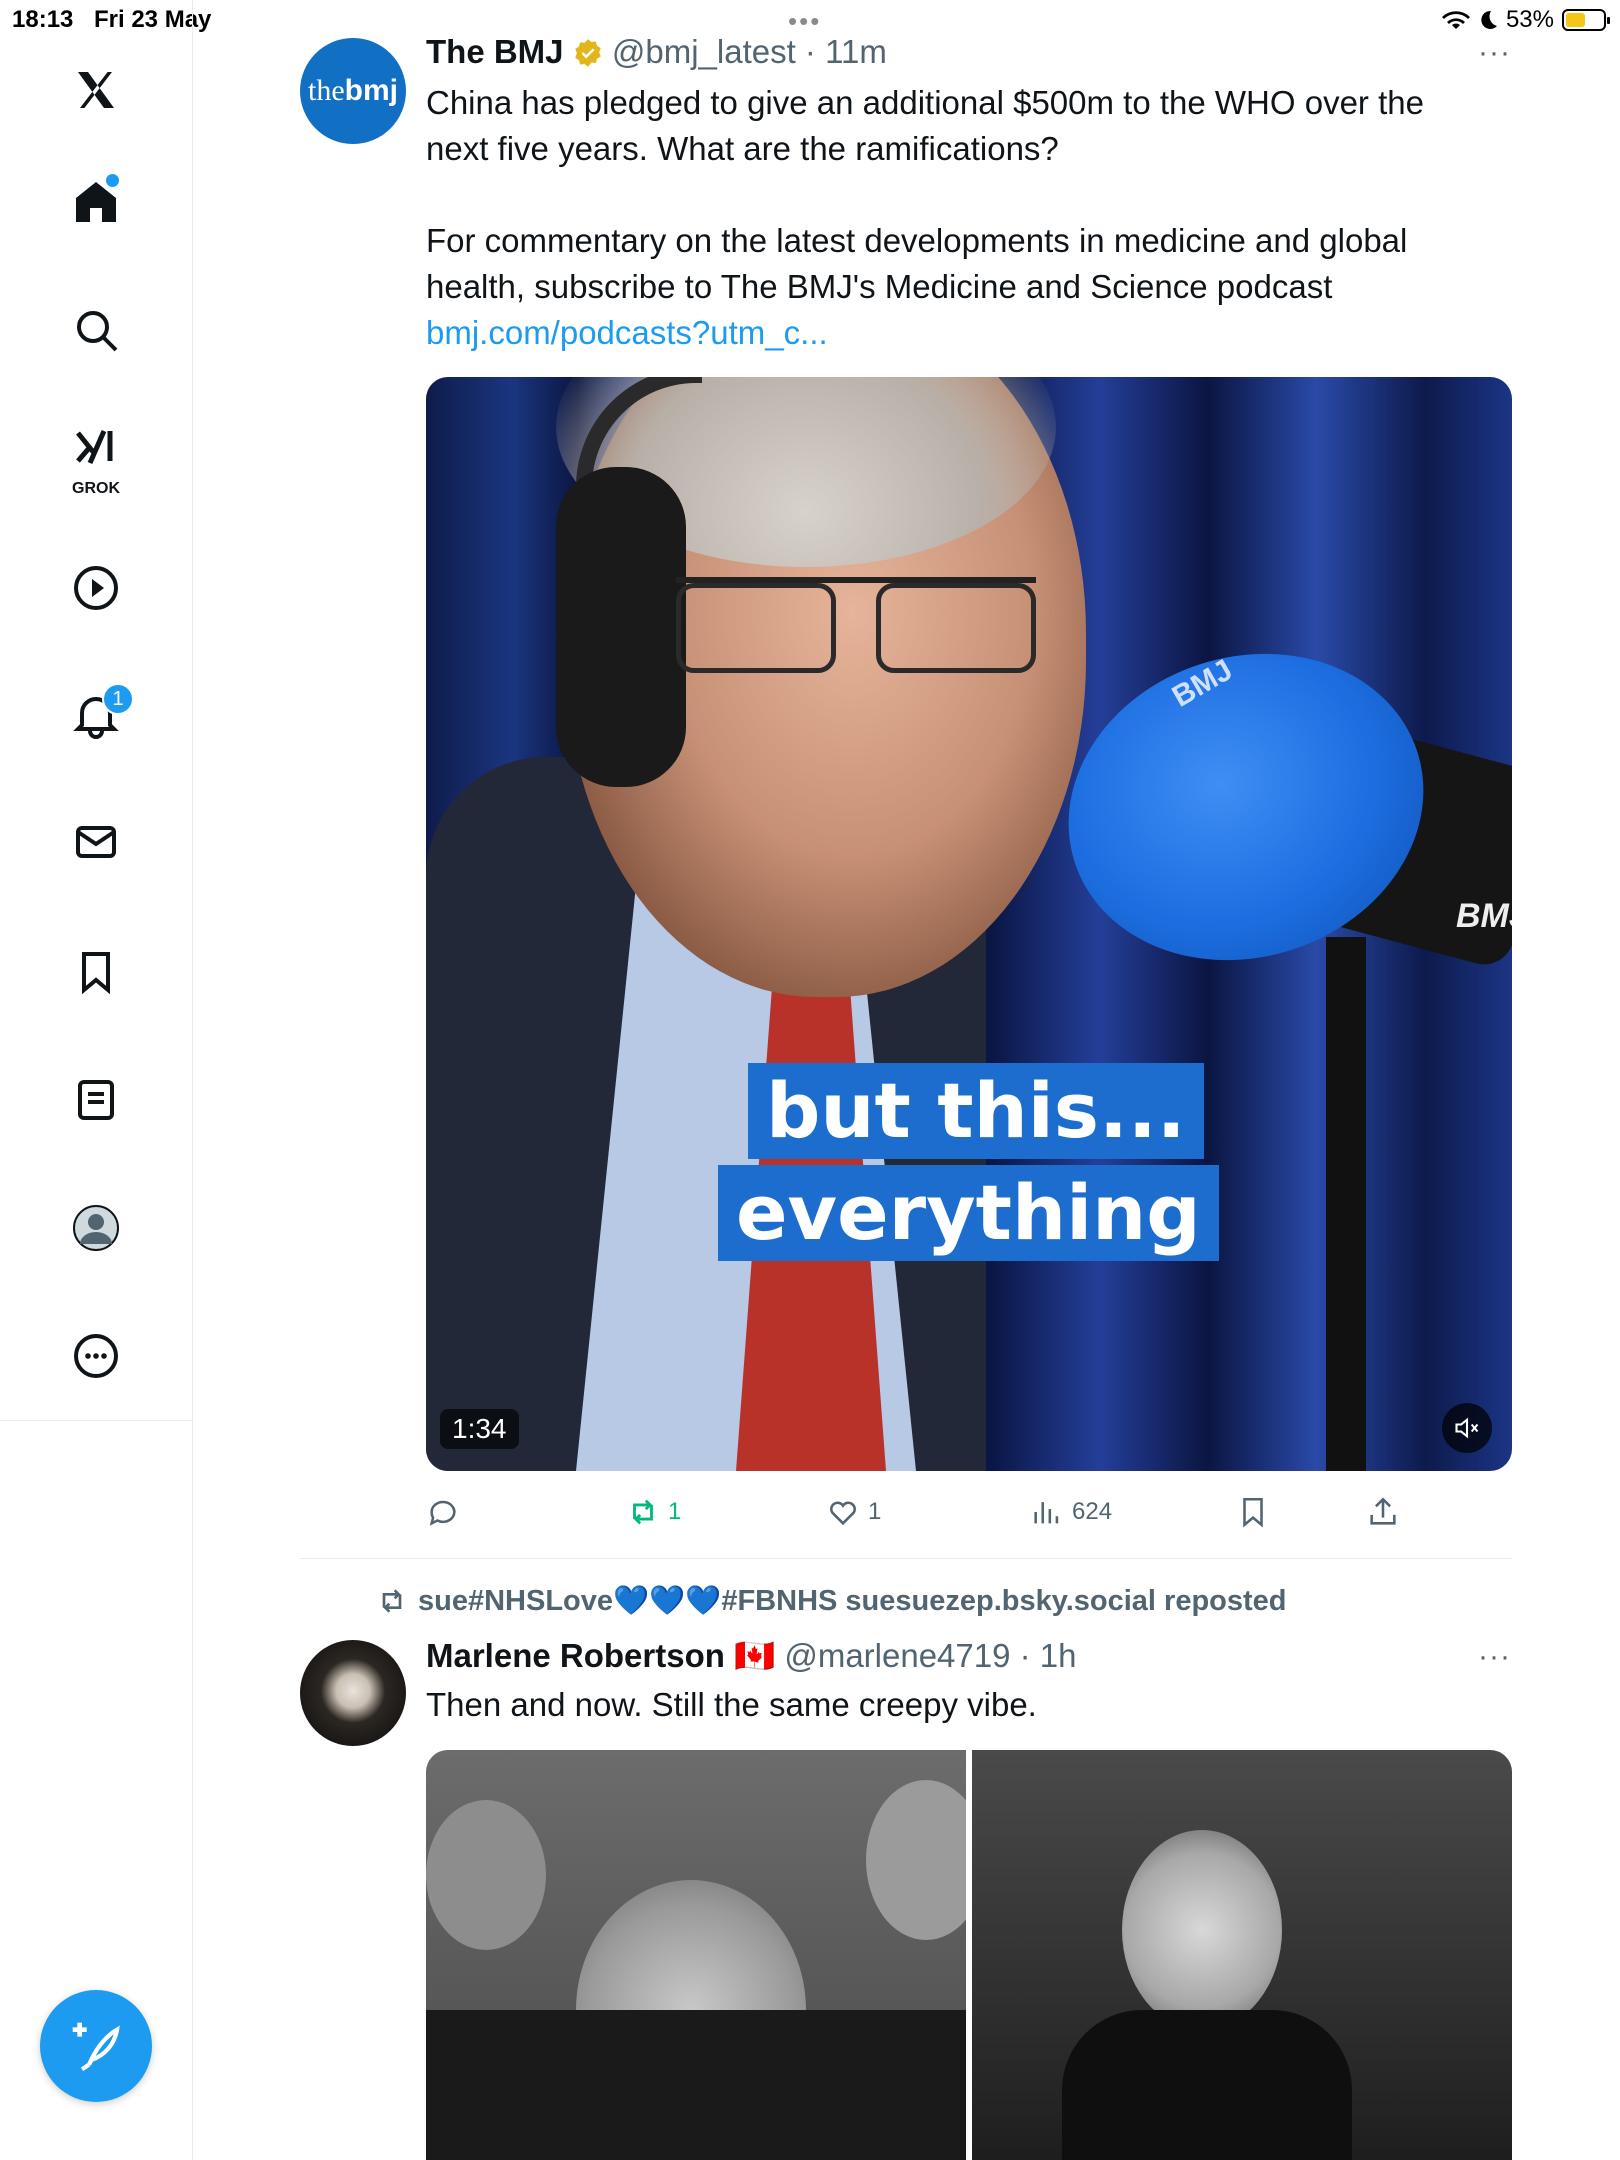 This screenshot has width=1620, height=2160. I want to click on moon-icon, so click(1489, 19).